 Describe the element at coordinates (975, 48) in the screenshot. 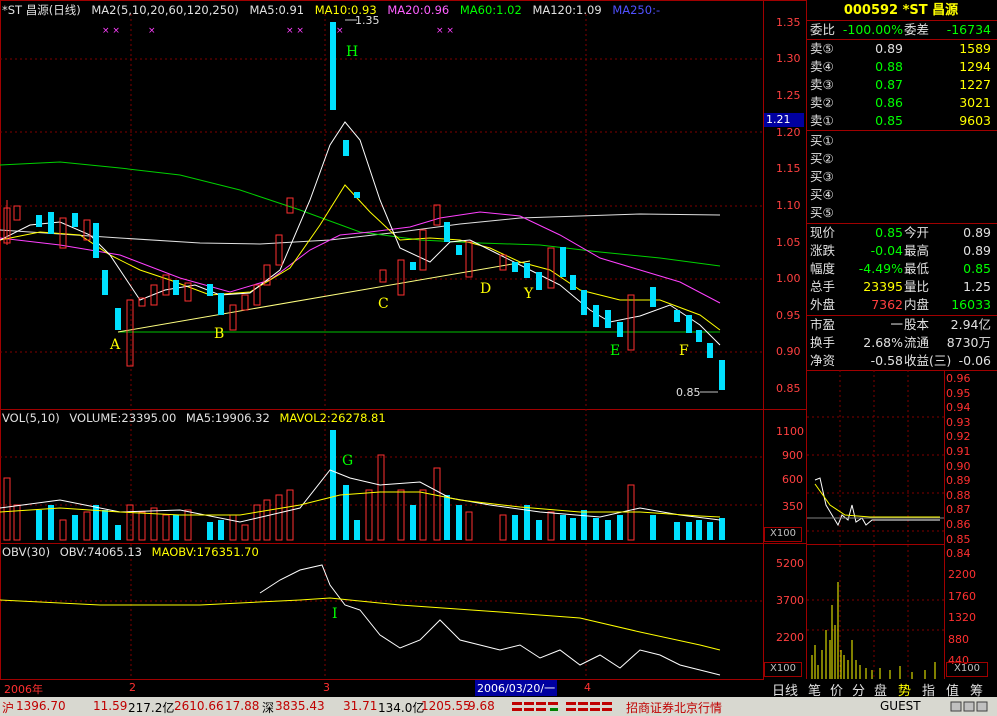

I see `sell-volume: 1589` at that location.